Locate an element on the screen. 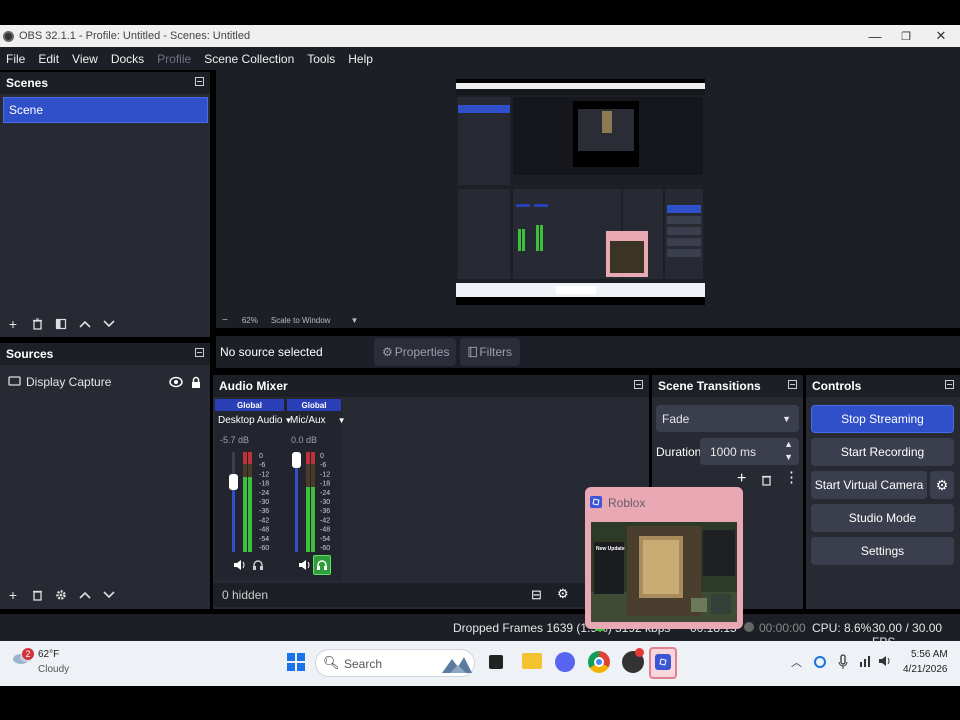  preview-canvas is located at coordinates (580, 192).